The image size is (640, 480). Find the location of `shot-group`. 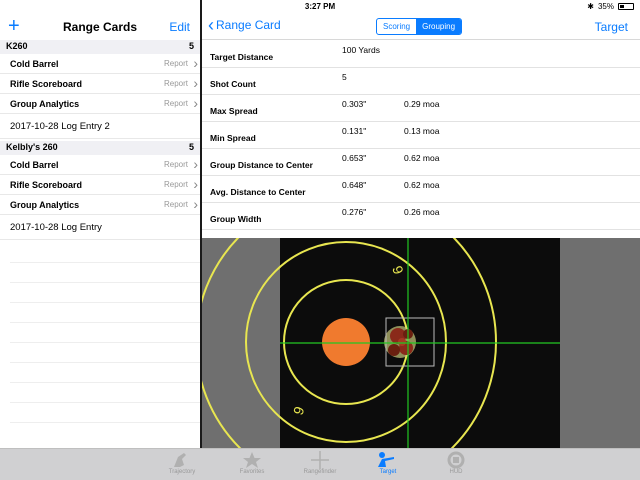

shot-group is located at coordinates (400, 342).